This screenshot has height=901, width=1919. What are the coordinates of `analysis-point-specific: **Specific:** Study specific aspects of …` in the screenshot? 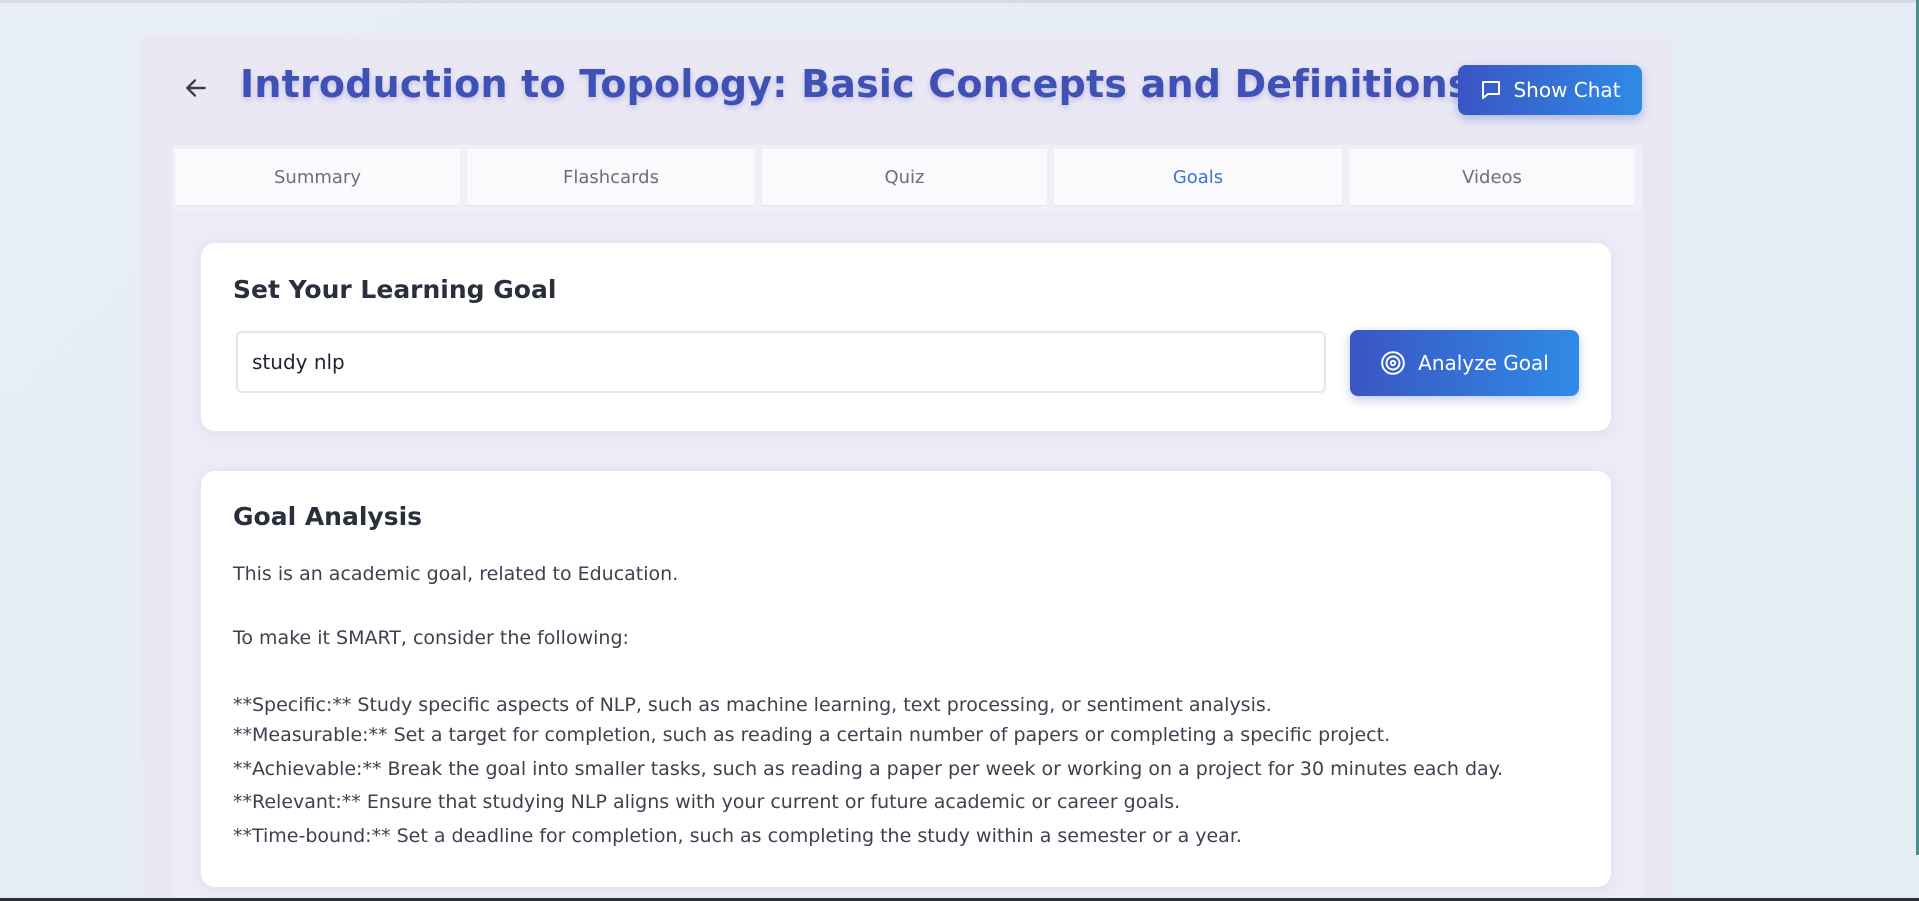 It's located at (752, 705).